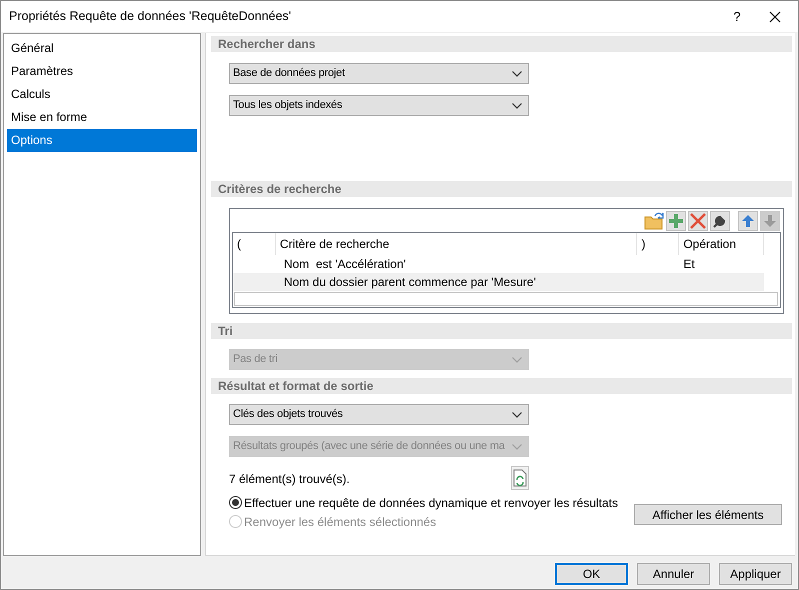 The image size is (799, 590). I want to click on result-count: 7 élément(s) trouvé(s)., so click(289, 479).